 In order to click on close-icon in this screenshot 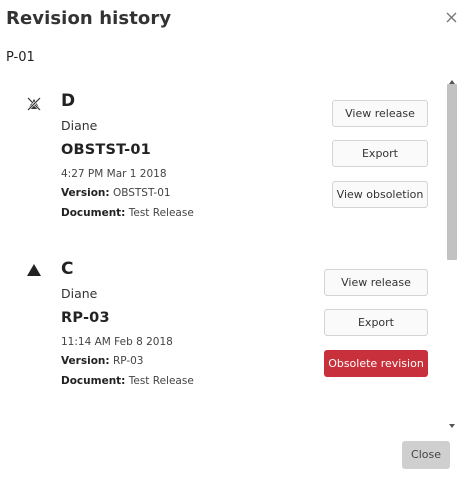, I will do `click(452, 18)`.